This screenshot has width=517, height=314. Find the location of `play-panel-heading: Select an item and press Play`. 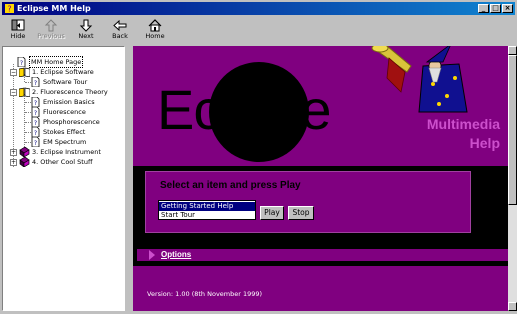

play-panel-heading: Select an item and press Play is located at coordinates (230, 185).